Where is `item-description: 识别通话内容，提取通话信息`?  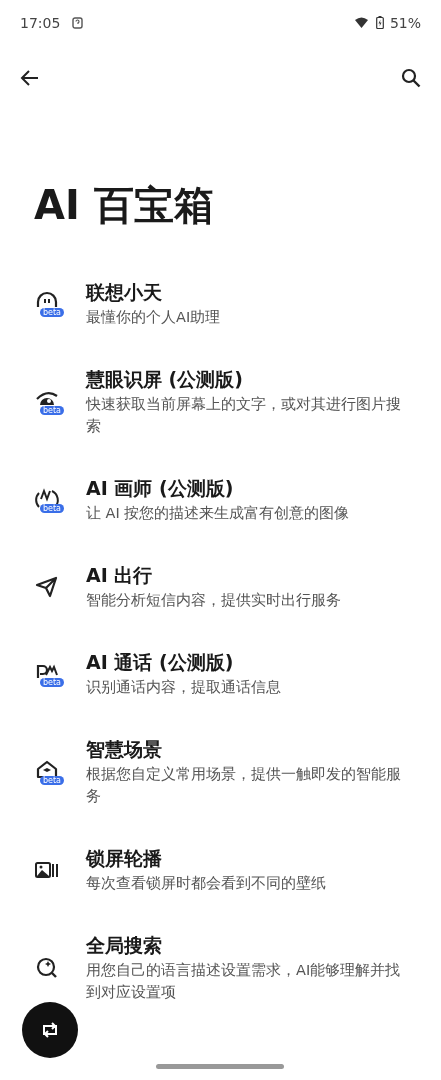 item-description: 识别通话内容，提取通话信息 is located at coordinates (184, 687).